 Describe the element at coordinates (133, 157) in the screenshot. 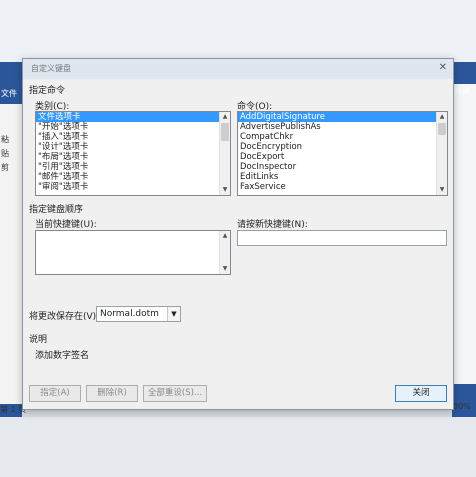

I see `list-item: "布局"选项卡` at that location.